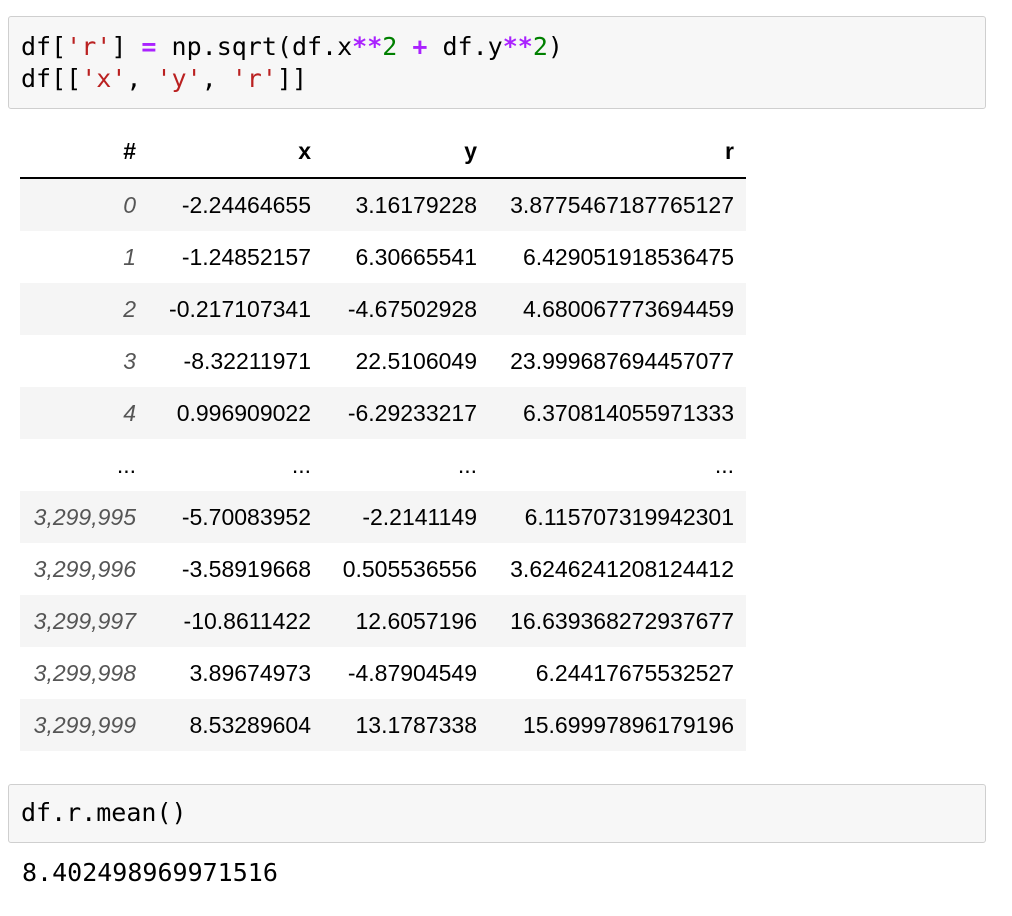 This screenshot has height=916, width=1012. I want to click on cell-y: -4.67502928, so click(406, 309).